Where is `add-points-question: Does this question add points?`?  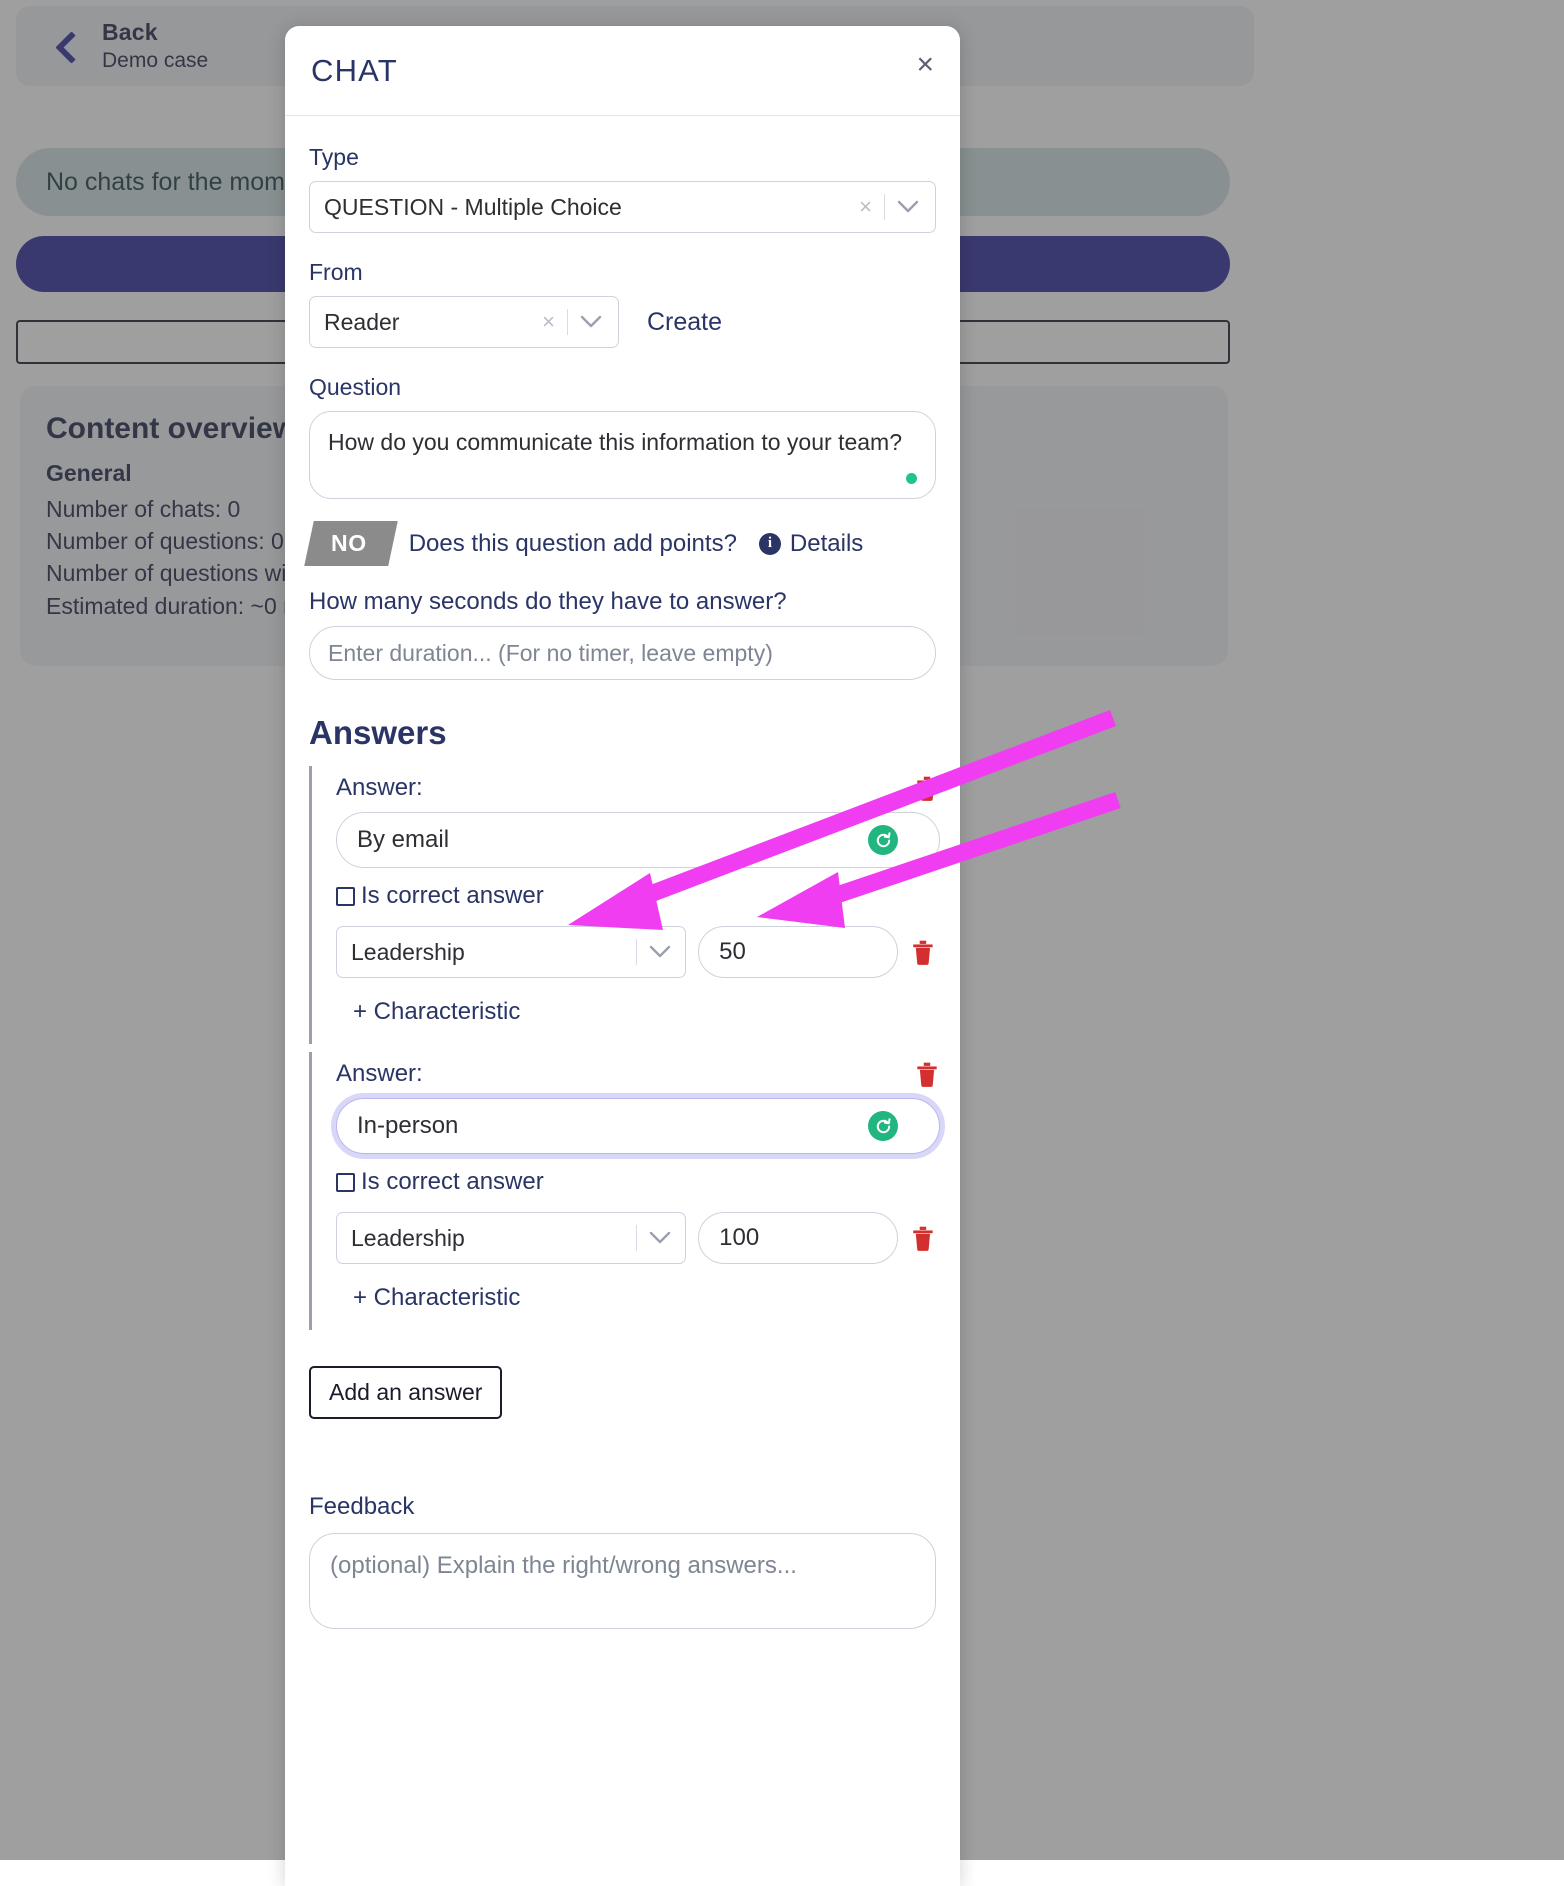 add-points-question: Does this question add points? is located at coordinates (573, 544).